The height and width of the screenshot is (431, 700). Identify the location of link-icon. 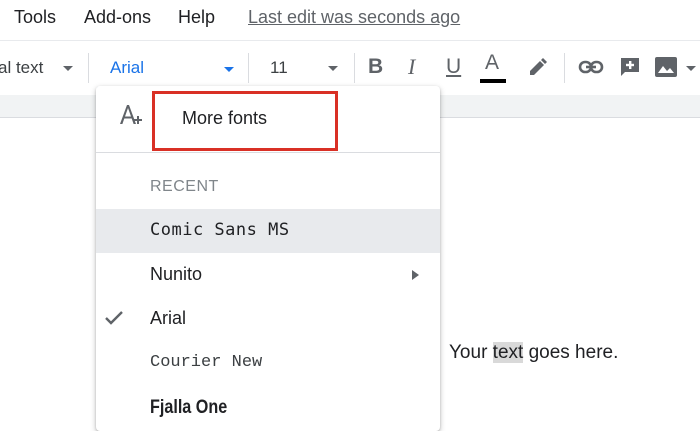
(591, 67).